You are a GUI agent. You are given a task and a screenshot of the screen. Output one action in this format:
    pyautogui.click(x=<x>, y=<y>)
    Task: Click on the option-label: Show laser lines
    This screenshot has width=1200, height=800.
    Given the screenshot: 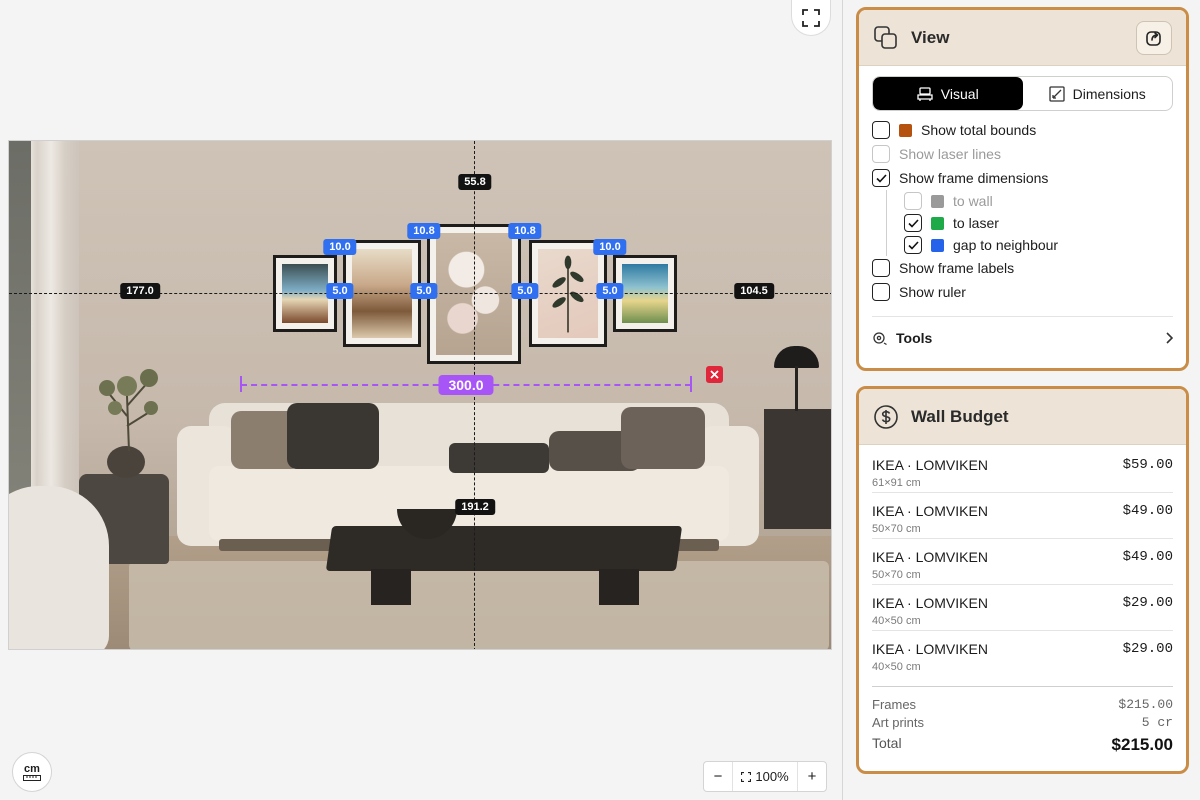 What is the action you would take?
    pyautogui.click(x=950, y=154)
    